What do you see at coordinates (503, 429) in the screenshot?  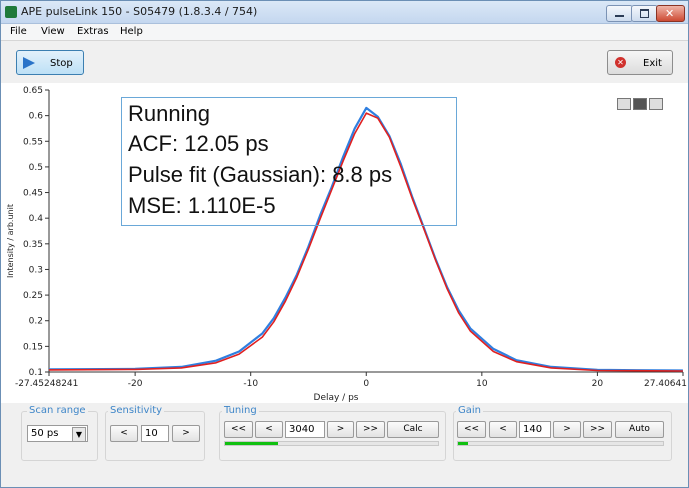 I see `gain-decrease-button: <` at bounding box center [503, 429].